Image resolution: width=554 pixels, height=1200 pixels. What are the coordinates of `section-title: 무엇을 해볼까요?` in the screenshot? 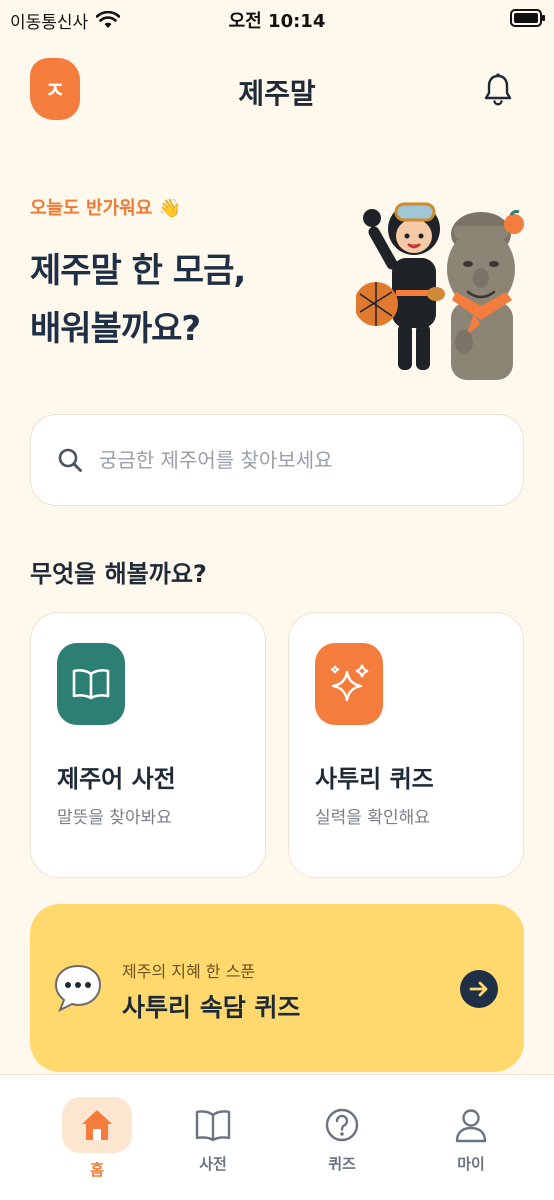 It's located at (118, 574).